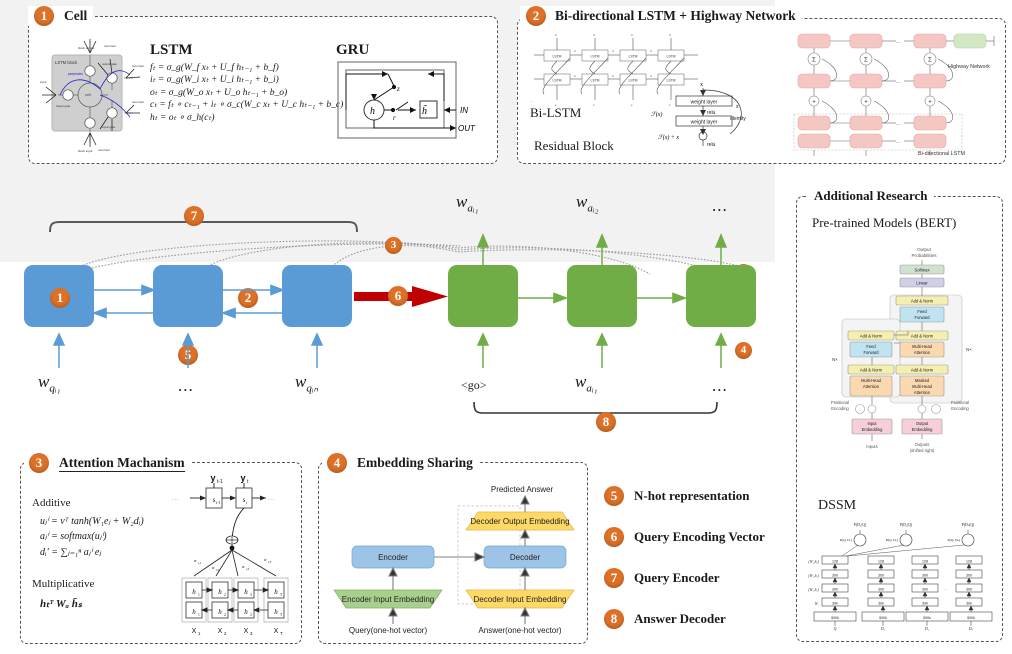 This screenshot has height=654, width=1012. I want to click on svg-text: Outputs, so click(922, 444).